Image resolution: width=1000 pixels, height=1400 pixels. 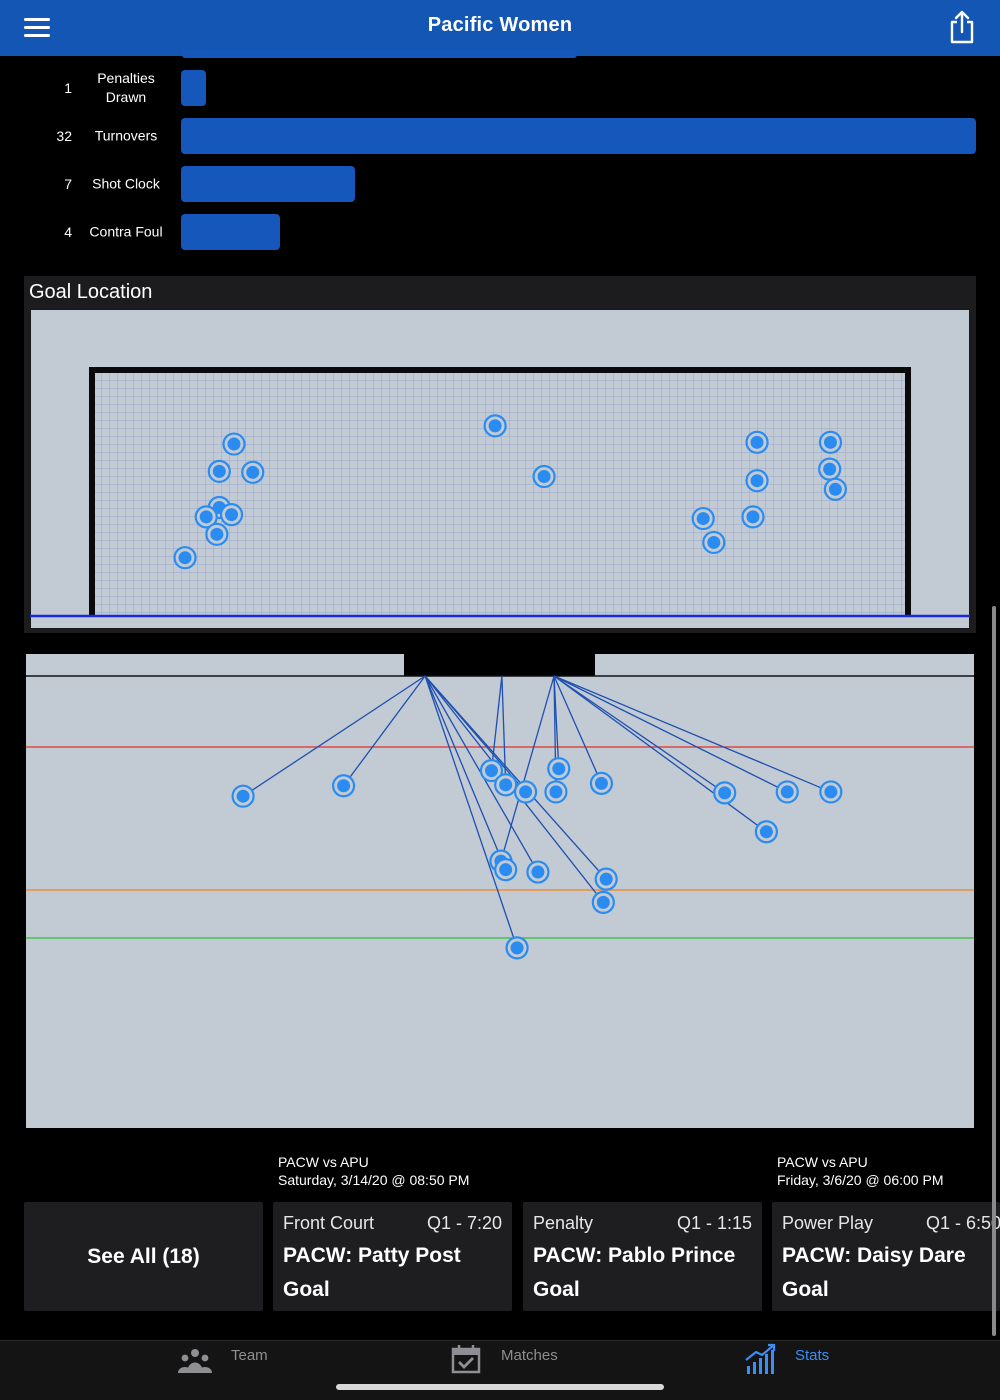 What do you see at coordinates (126, 135) in the screenshot?
I see `stat-label: Turnovers` at bounding box center [126, 135].